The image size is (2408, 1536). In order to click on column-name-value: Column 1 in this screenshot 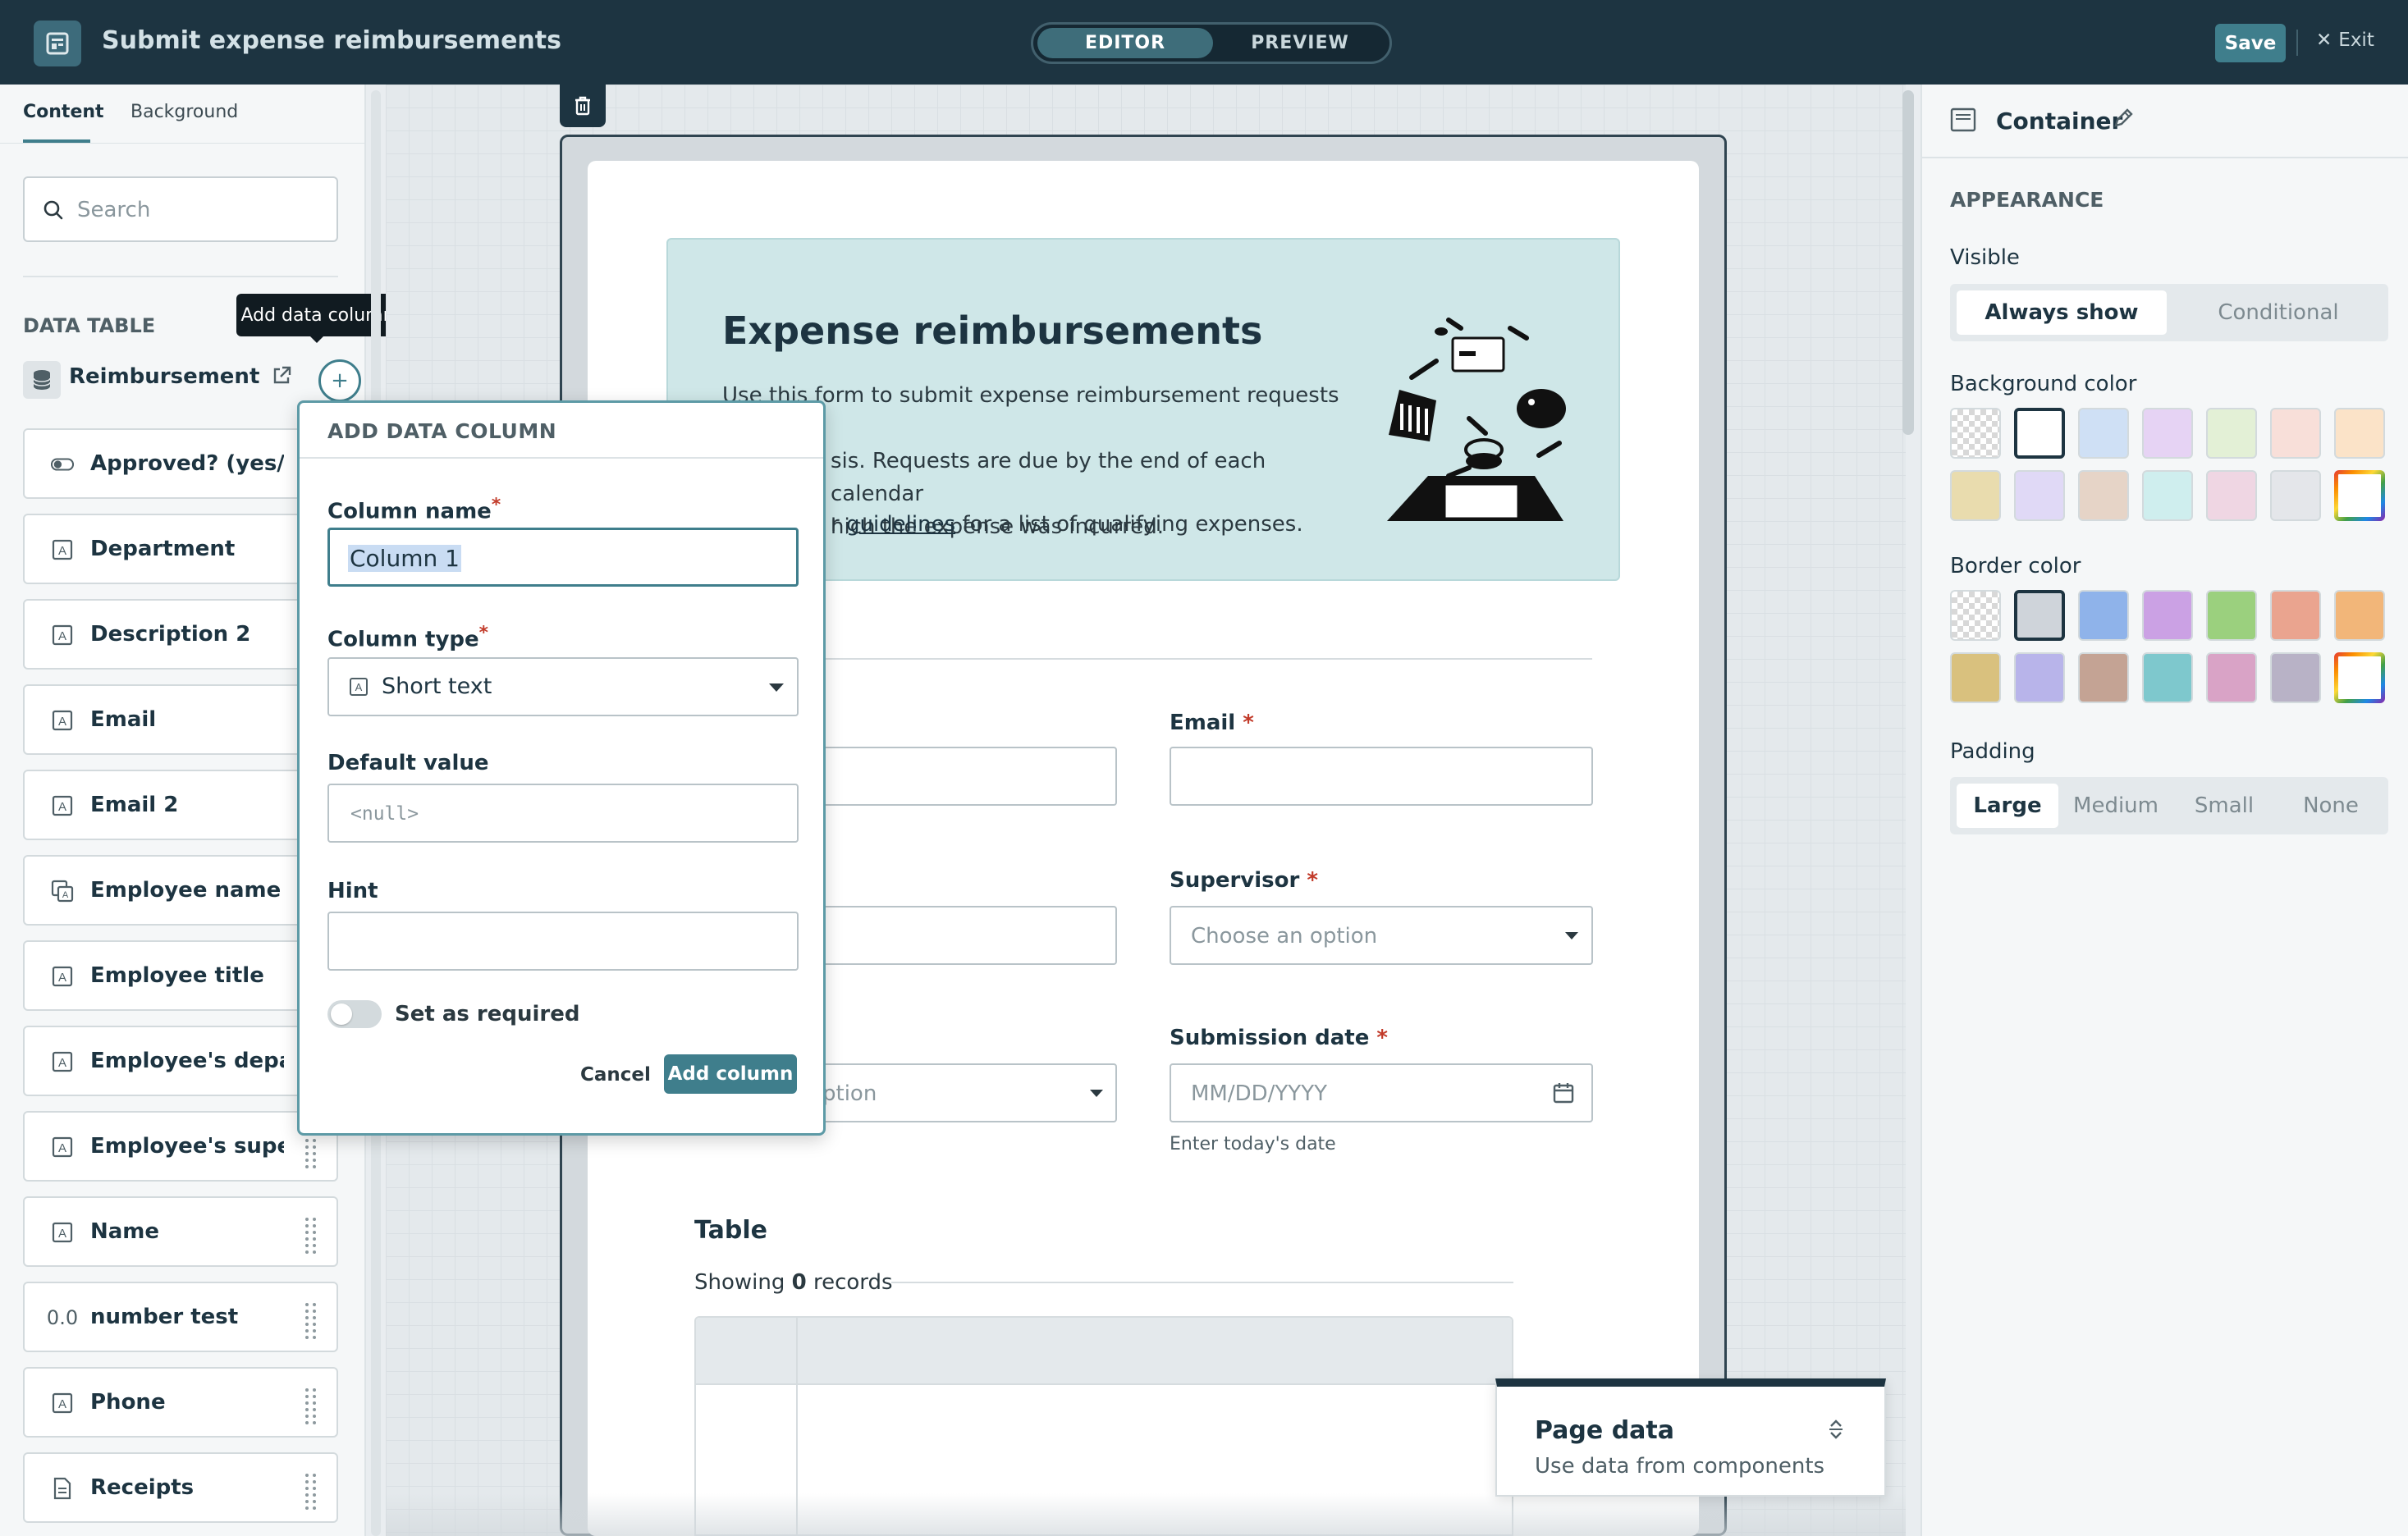, I will do `click(404, 558)`.